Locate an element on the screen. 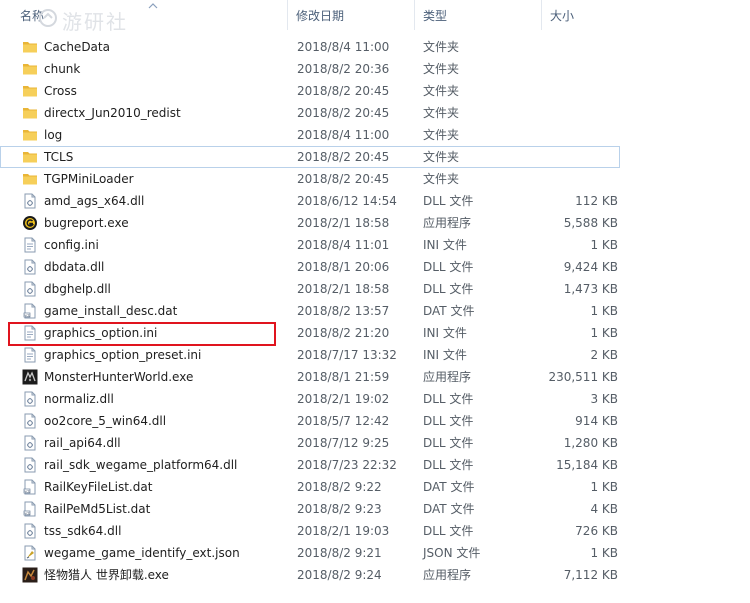 This screenshot has width=750, height=603. file-size: 230,511 KB is located at coordinates (583, 377).